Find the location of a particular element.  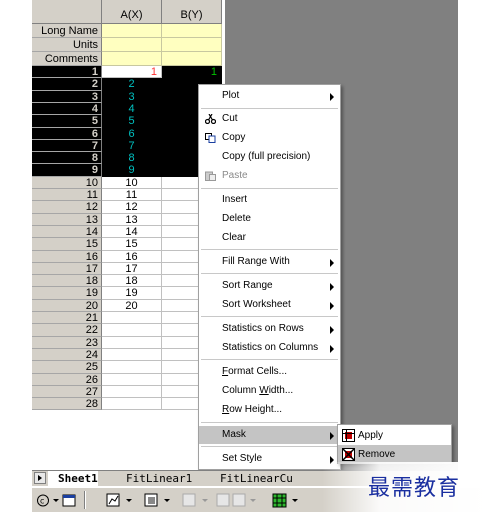

row-header: 14 is located at coordinates (67, 232).